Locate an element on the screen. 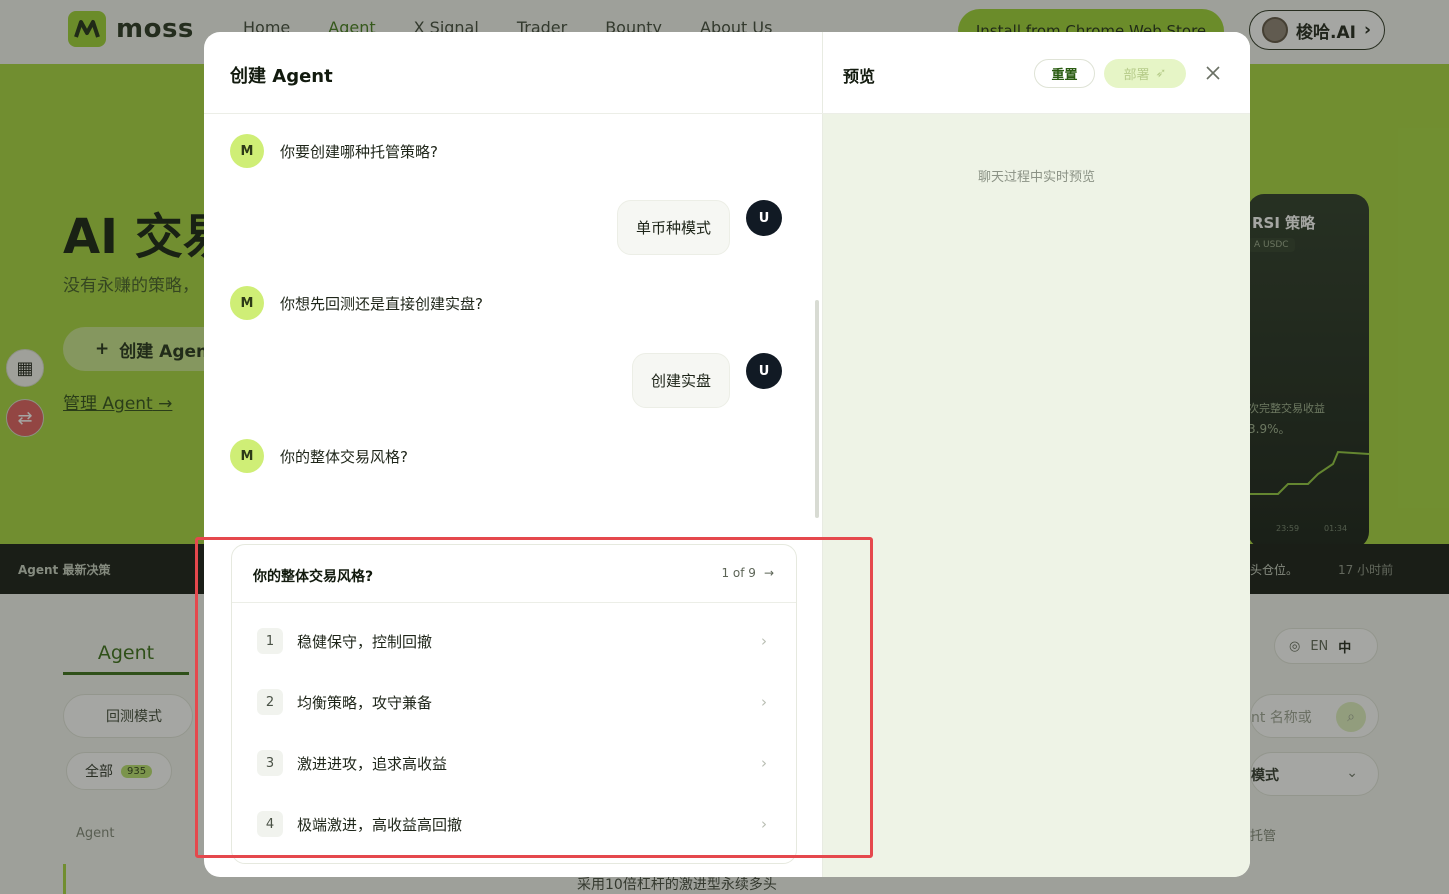 The image size is (1449, 894). modal-title: 创建 Agent is located at coordinates (281, 76).